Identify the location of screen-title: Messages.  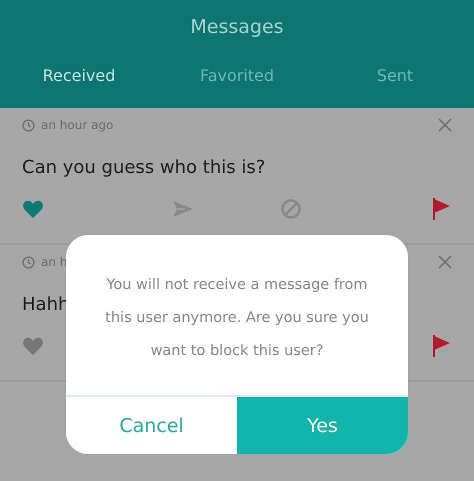
(237, 27).